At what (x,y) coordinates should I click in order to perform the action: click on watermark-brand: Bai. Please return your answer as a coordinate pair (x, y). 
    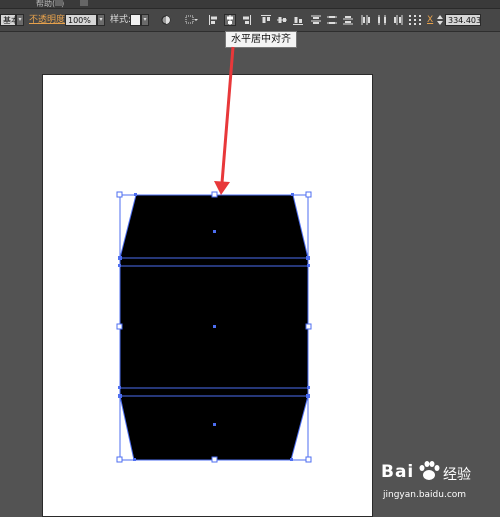
    Looking at the image, I should click on (398, 472).